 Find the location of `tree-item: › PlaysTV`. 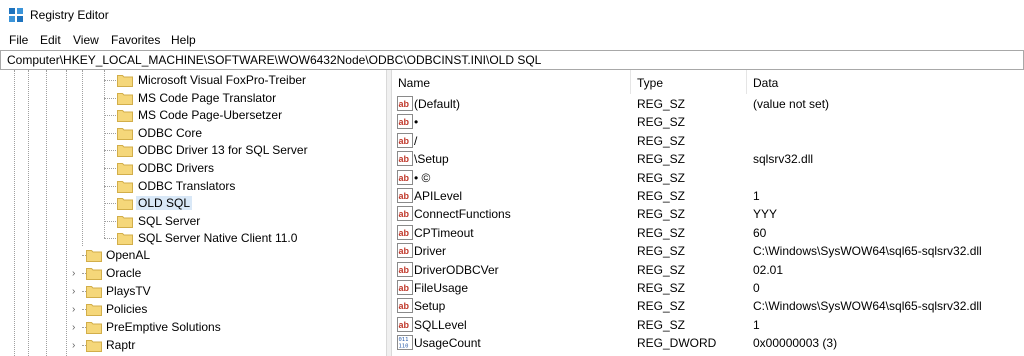

tree-item: › PlaysTV is located at coordinates (216, 291).